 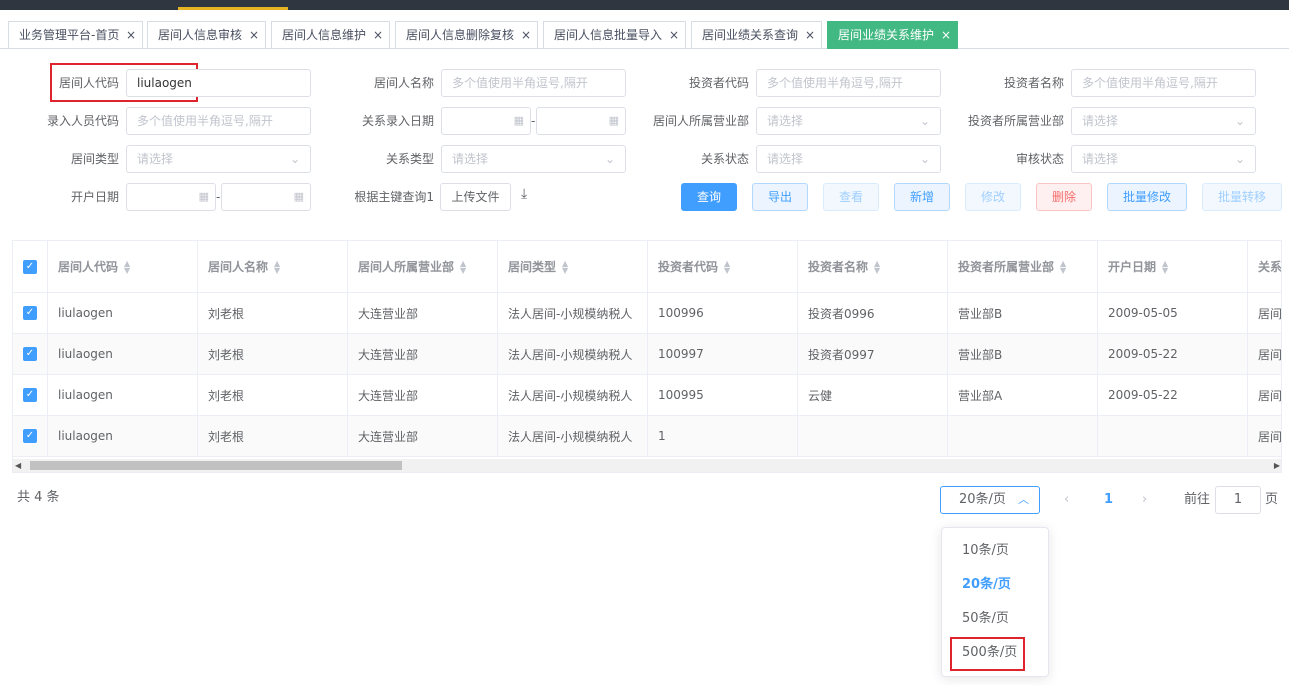 What do you see at coordinates (75, 35) in the screenshot?
I see `tab-home: 业务管理平台-首页 ×` at bounding box center [75, 35].